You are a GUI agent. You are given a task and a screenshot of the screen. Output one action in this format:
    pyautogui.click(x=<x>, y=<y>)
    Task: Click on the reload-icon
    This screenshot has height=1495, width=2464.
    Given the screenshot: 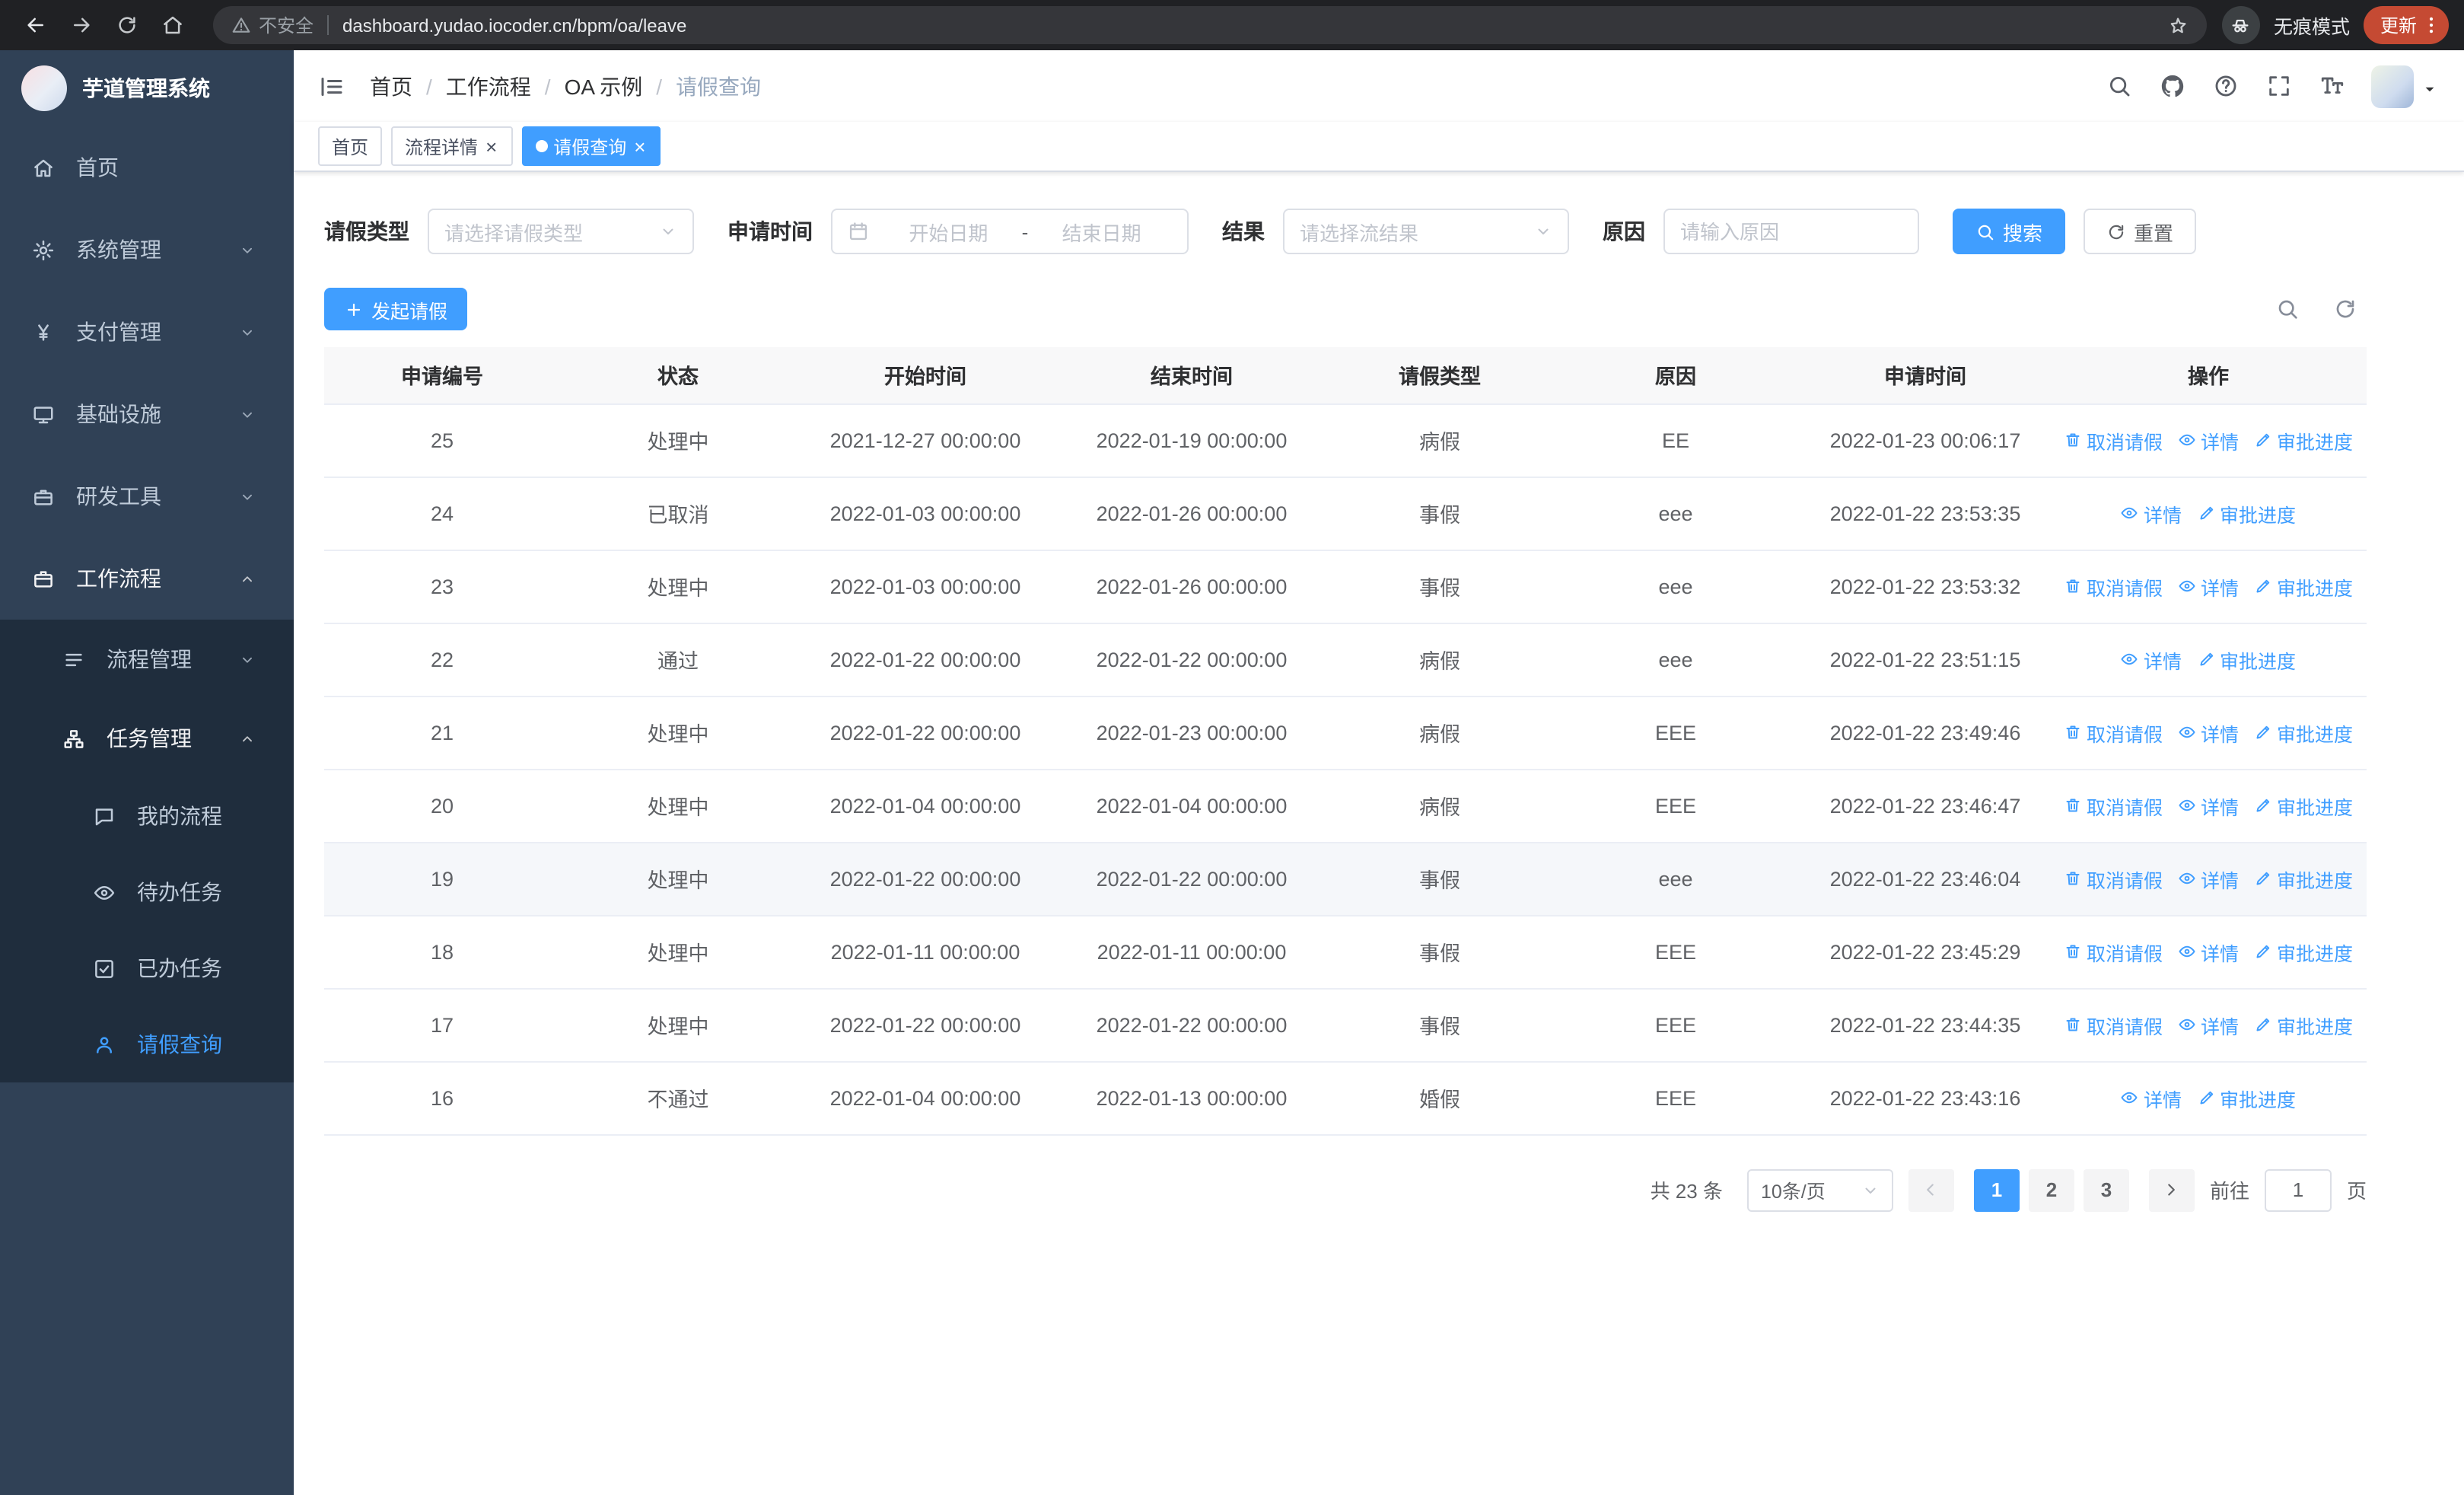 What is the action you would take?
    pyautogui.click(x=127, y=26)
    